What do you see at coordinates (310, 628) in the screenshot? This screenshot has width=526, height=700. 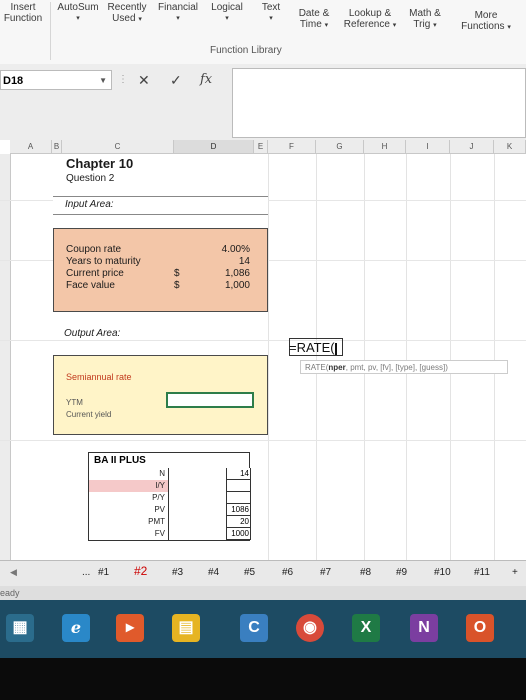 I see `chrome-icon: ◉` at bounding box center [310, 628].